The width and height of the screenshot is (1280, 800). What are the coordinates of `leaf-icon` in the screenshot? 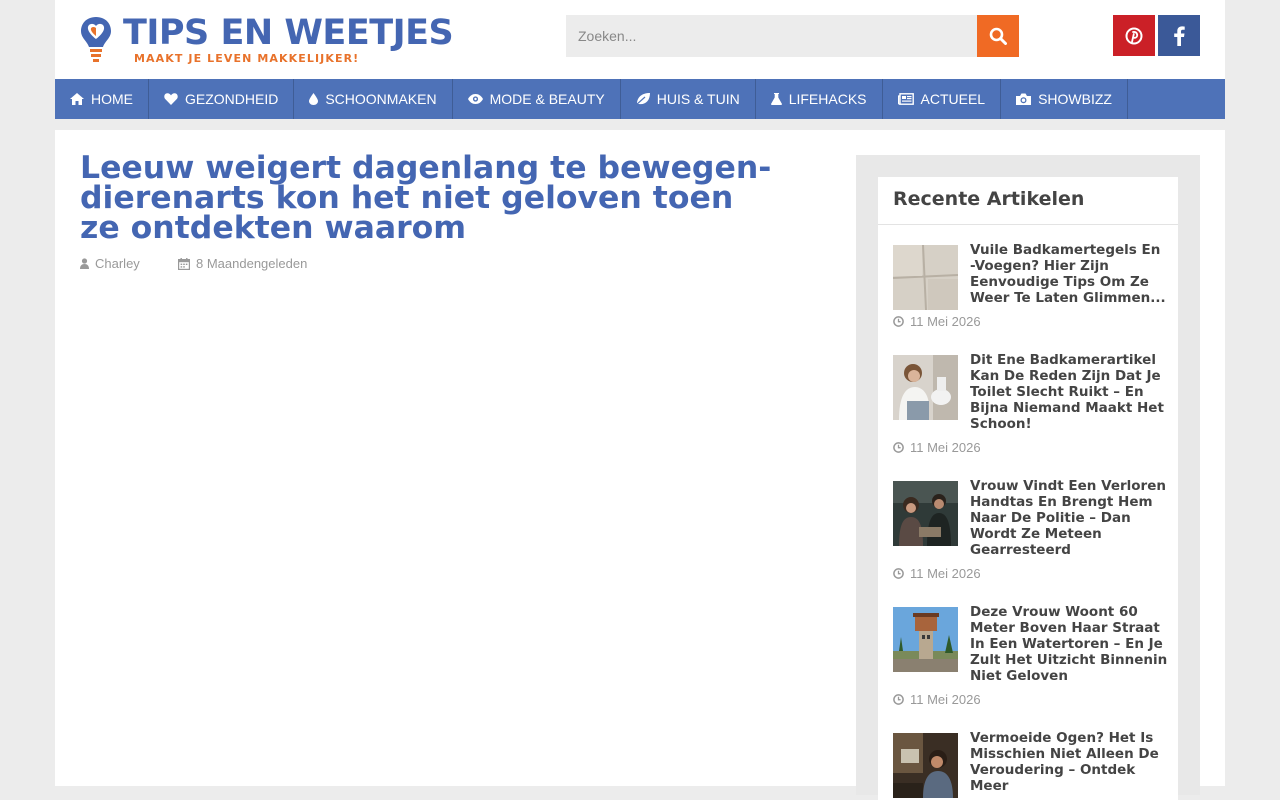 It's located at (642, 99).